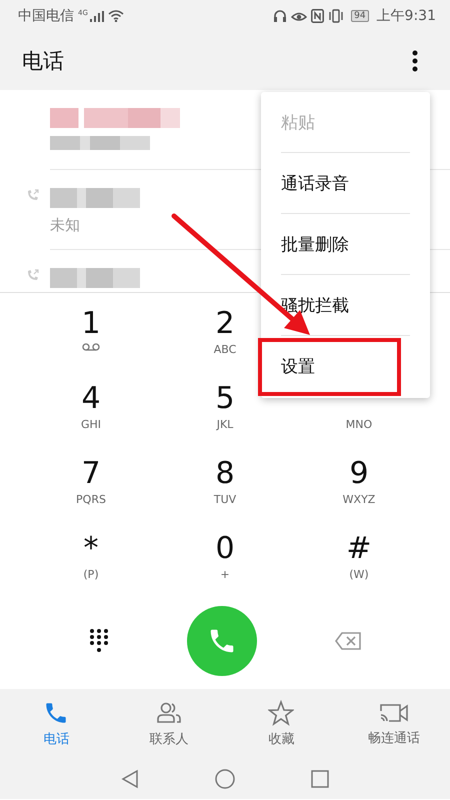  Describe the element at coordinates (46, 16) in the screenshot. I see `carrier-name: 中国电信` at that location.